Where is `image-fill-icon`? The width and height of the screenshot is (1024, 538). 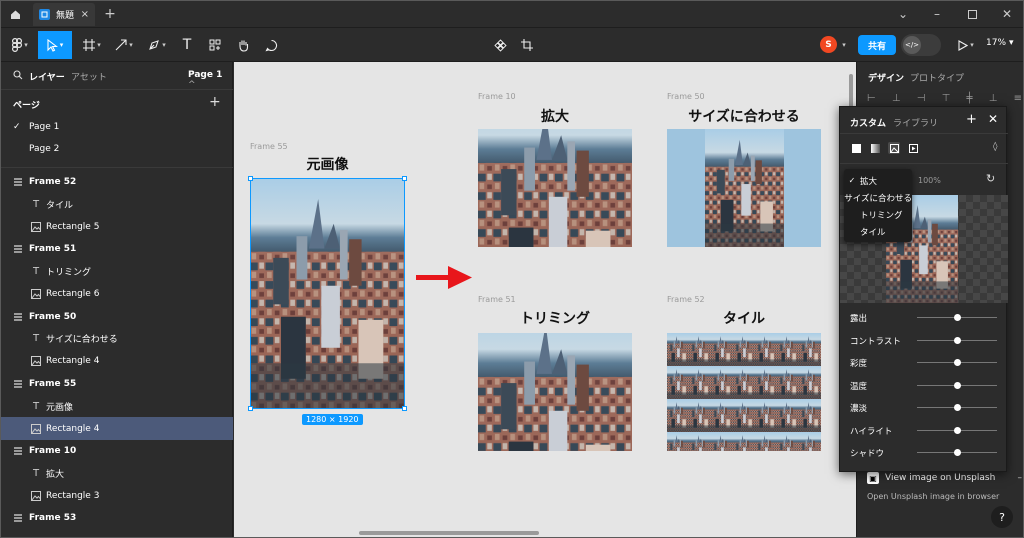
image-fill-icon is located at coordinates (894, 148).